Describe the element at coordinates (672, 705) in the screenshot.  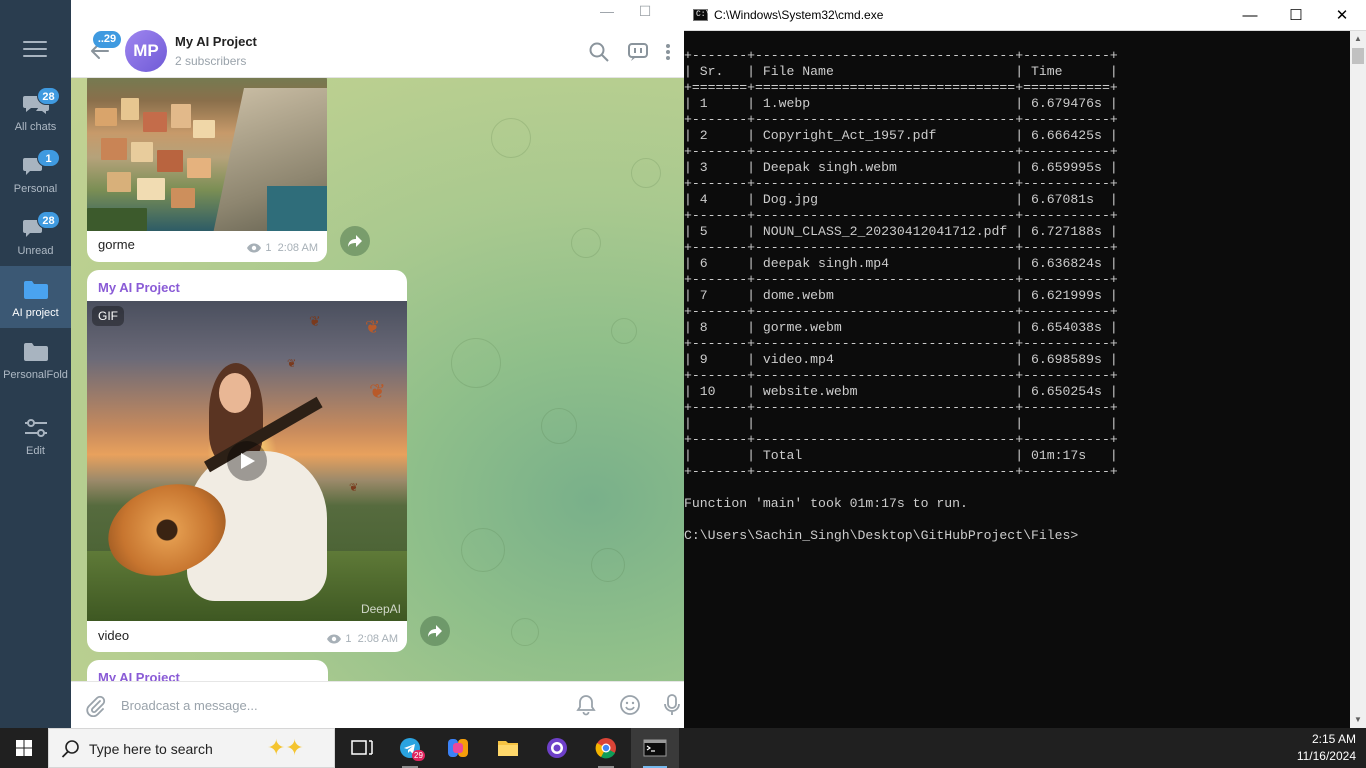
I see `microphone-icon` at that location.